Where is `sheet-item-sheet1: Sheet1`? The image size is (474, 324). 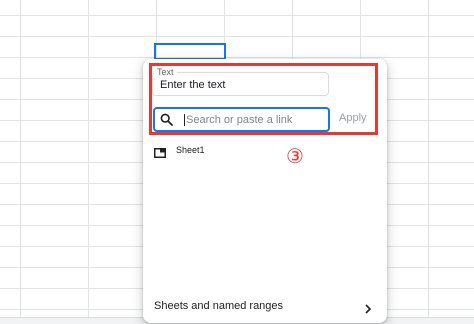
sheet-item-sheet1: Sheet1 is located at coordinates (179, 151).